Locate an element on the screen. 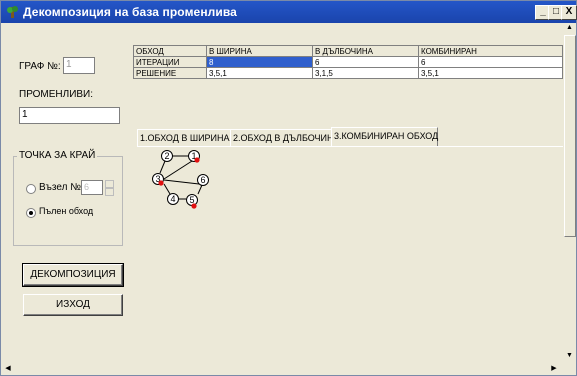  graph-node-1: 1 is located at coordinates (194, 156).